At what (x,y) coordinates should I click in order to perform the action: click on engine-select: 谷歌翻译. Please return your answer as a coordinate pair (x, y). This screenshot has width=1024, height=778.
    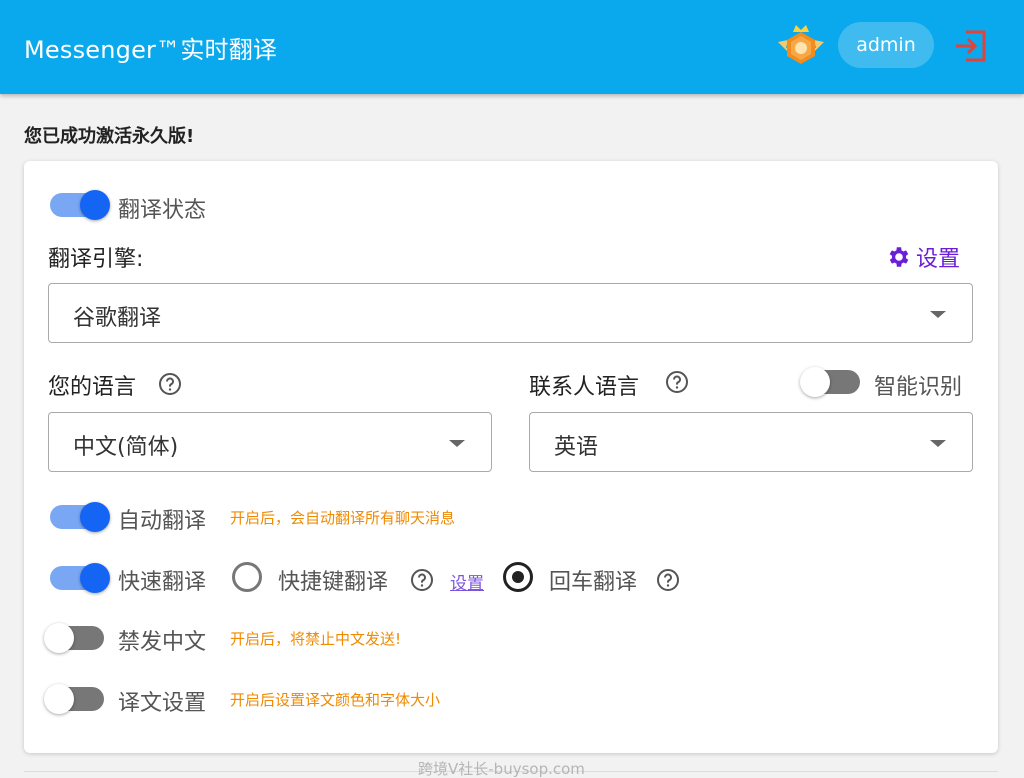
    Looking at the image, I should click on (510, 313).